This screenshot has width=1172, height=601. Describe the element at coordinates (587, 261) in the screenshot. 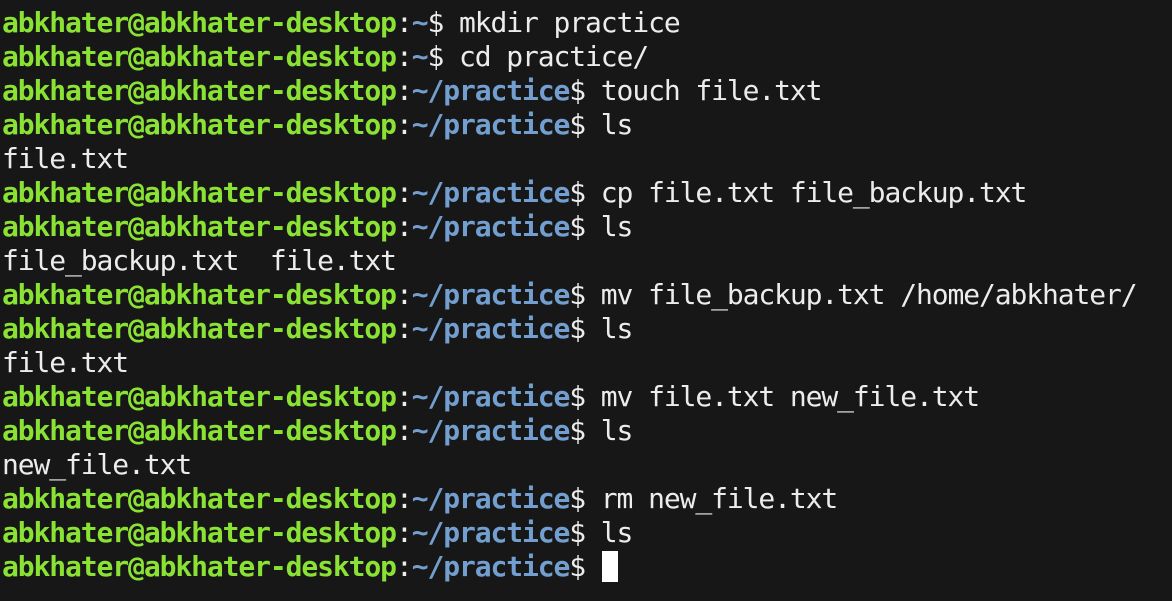

I see `command-output-line: file_backup.txt file.txt` at that location.